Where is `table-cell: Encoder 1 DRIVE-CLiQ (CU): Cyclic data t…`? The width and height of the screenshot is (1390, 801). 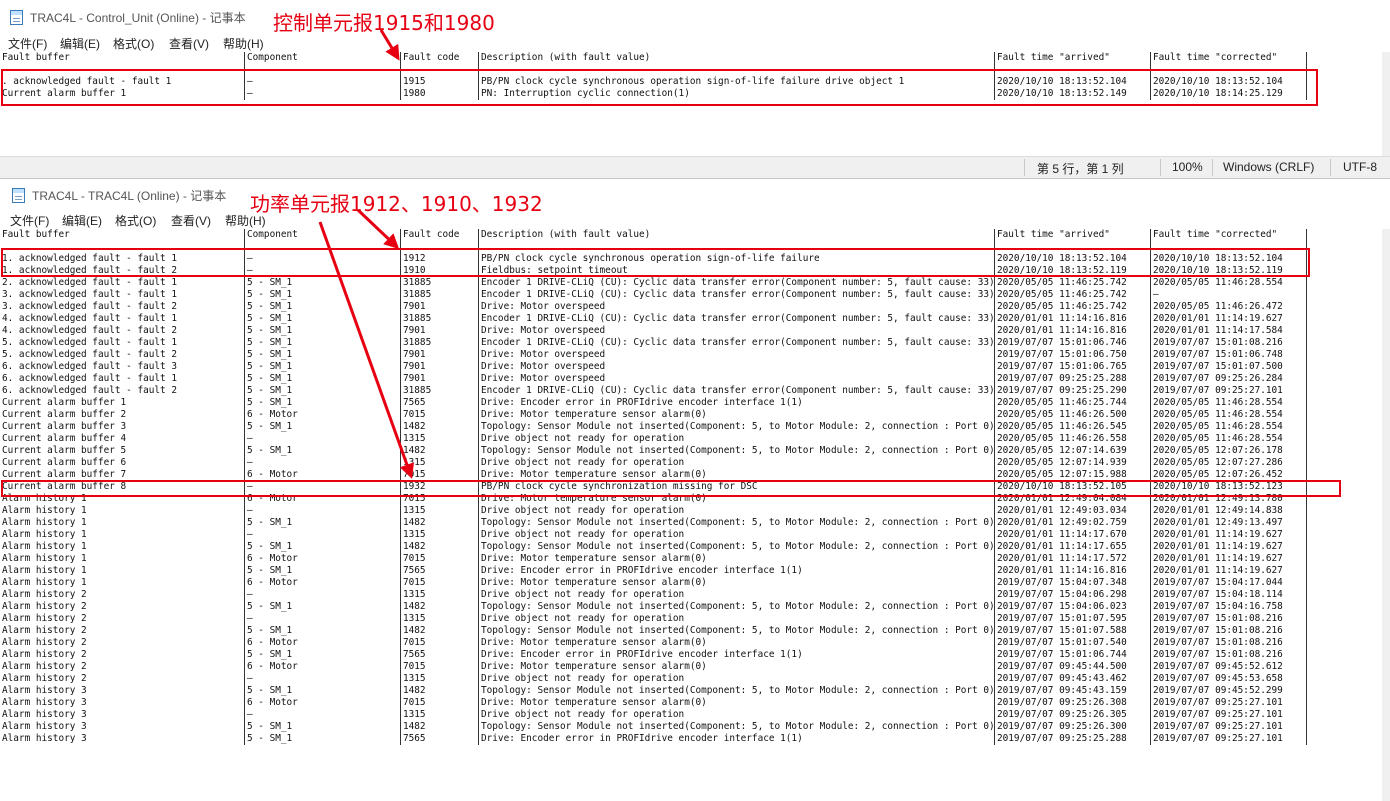 table-cell: Encoder 1 DRIVE-CLiQ (CU): Cyclic data t… is located at coordinates (738, 318).